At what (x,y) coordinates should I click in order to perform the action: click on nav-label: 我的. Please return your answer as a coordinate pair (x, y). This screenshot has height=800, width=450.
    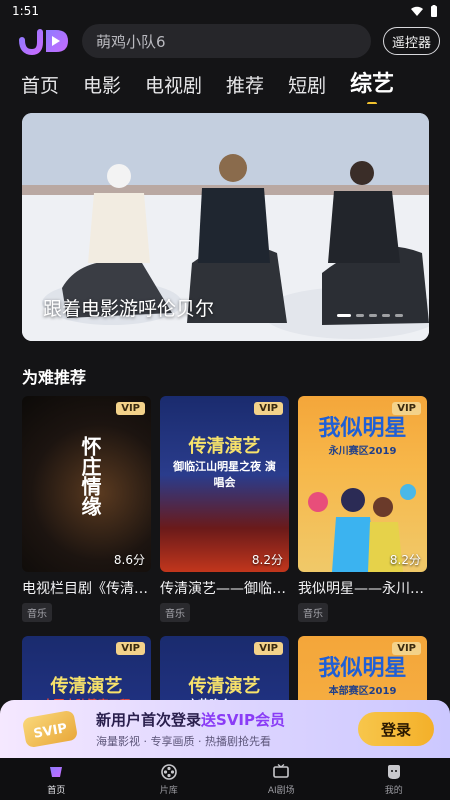
    Looking at the image, I should click on (393, 790).